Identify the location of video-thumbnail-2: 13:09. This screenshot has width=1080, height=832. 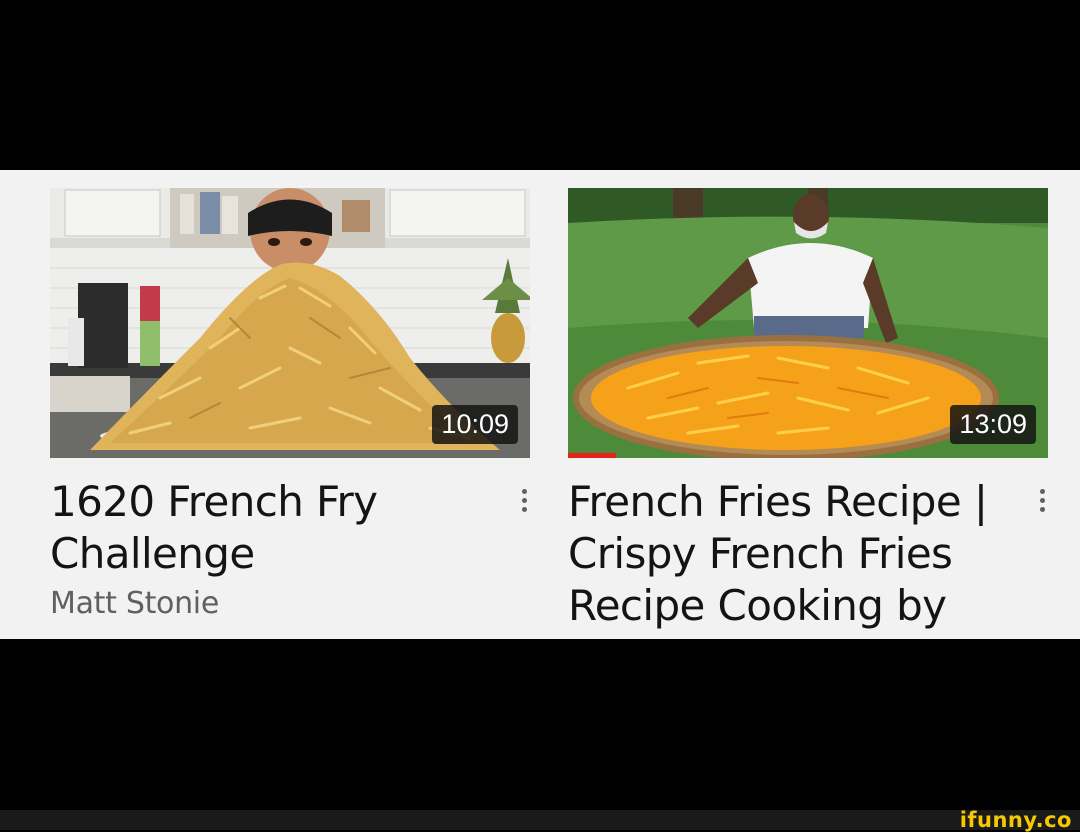
(808, 323).